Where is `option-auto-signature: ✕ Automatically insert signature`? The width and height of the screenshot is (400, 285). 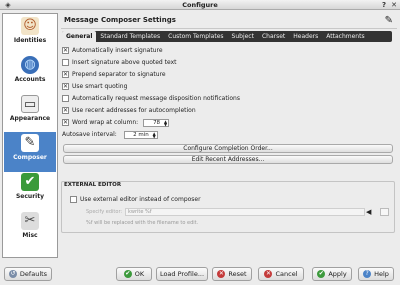
option-auto-signature: ✕ Automatically insert signature is located at coordinates (112, 51).